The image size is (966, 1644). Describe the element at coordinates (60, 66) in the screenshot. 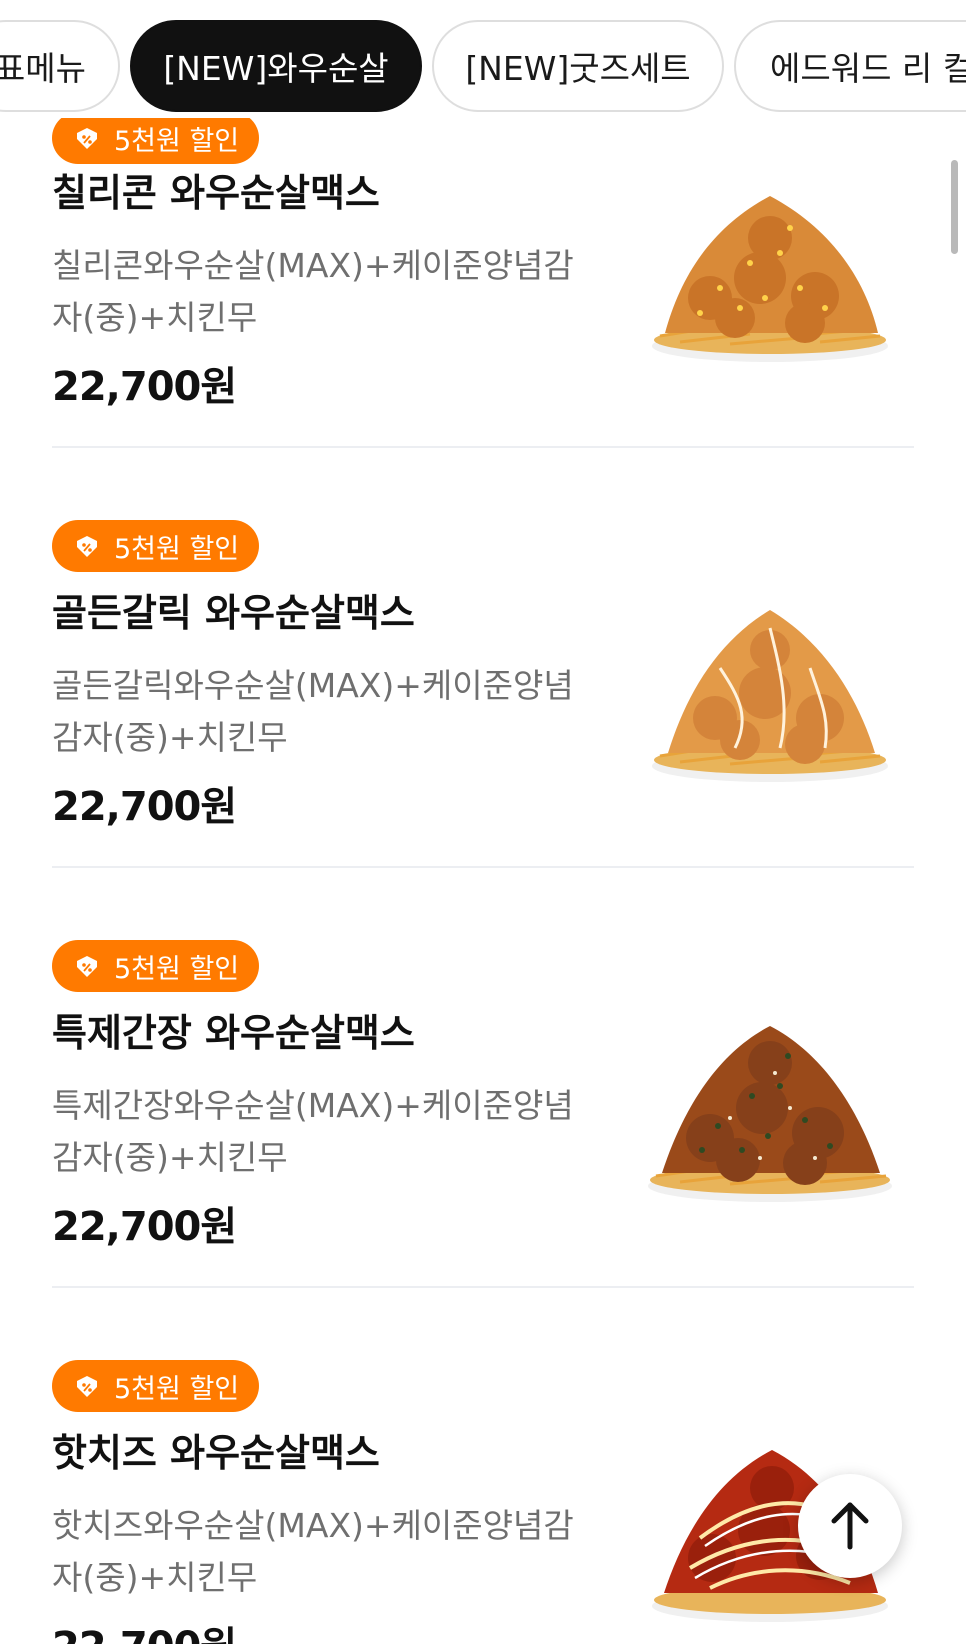

I see `tab-representative-menu: 표메뉴` at that location.